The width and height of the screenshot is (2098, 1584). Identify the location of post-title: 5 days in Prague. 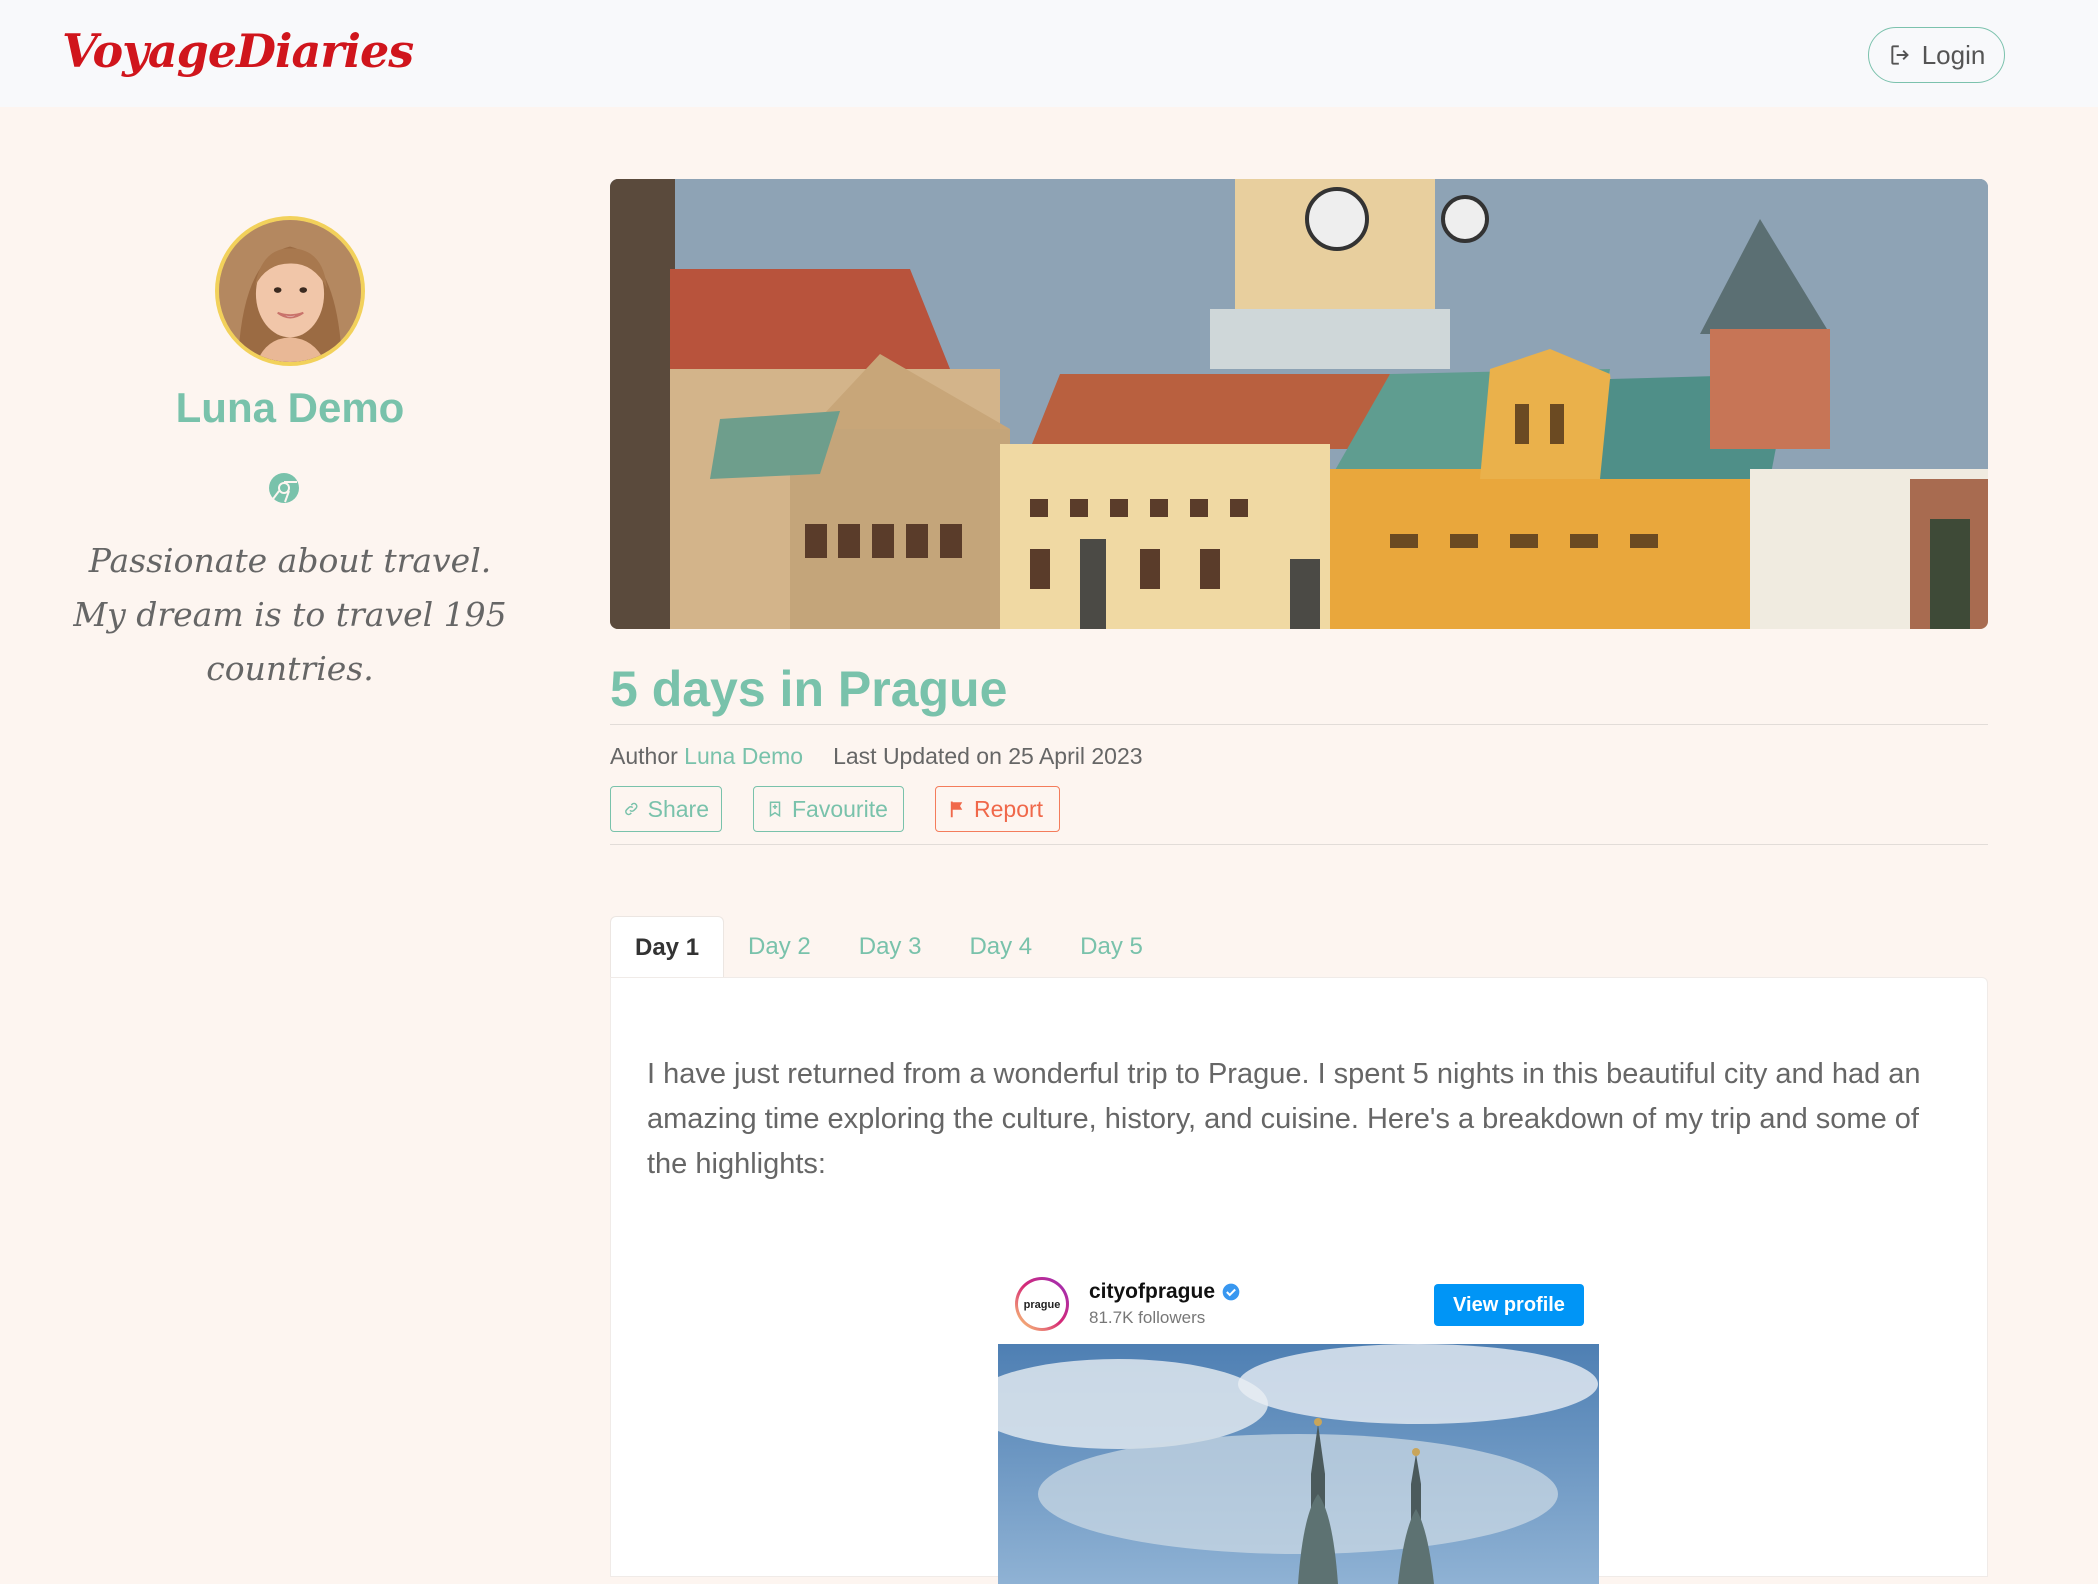
(809, 689).